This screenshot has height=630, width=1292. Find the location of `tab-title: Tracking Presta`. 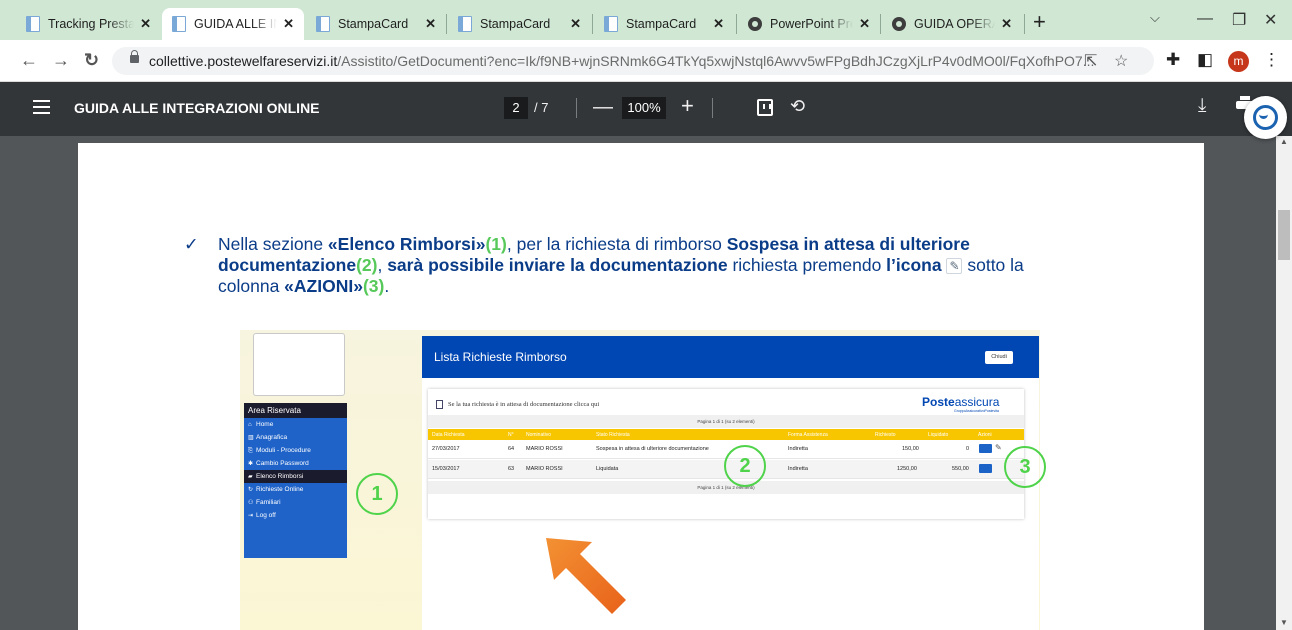

tab-title: Tracking Presta is located at coordinates (91, 24).